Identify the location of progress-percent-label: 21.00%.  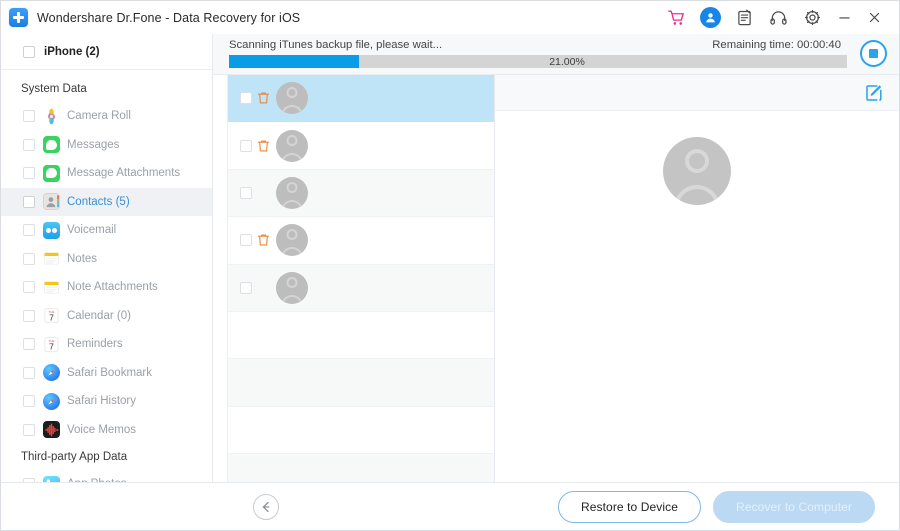
(567, 61).